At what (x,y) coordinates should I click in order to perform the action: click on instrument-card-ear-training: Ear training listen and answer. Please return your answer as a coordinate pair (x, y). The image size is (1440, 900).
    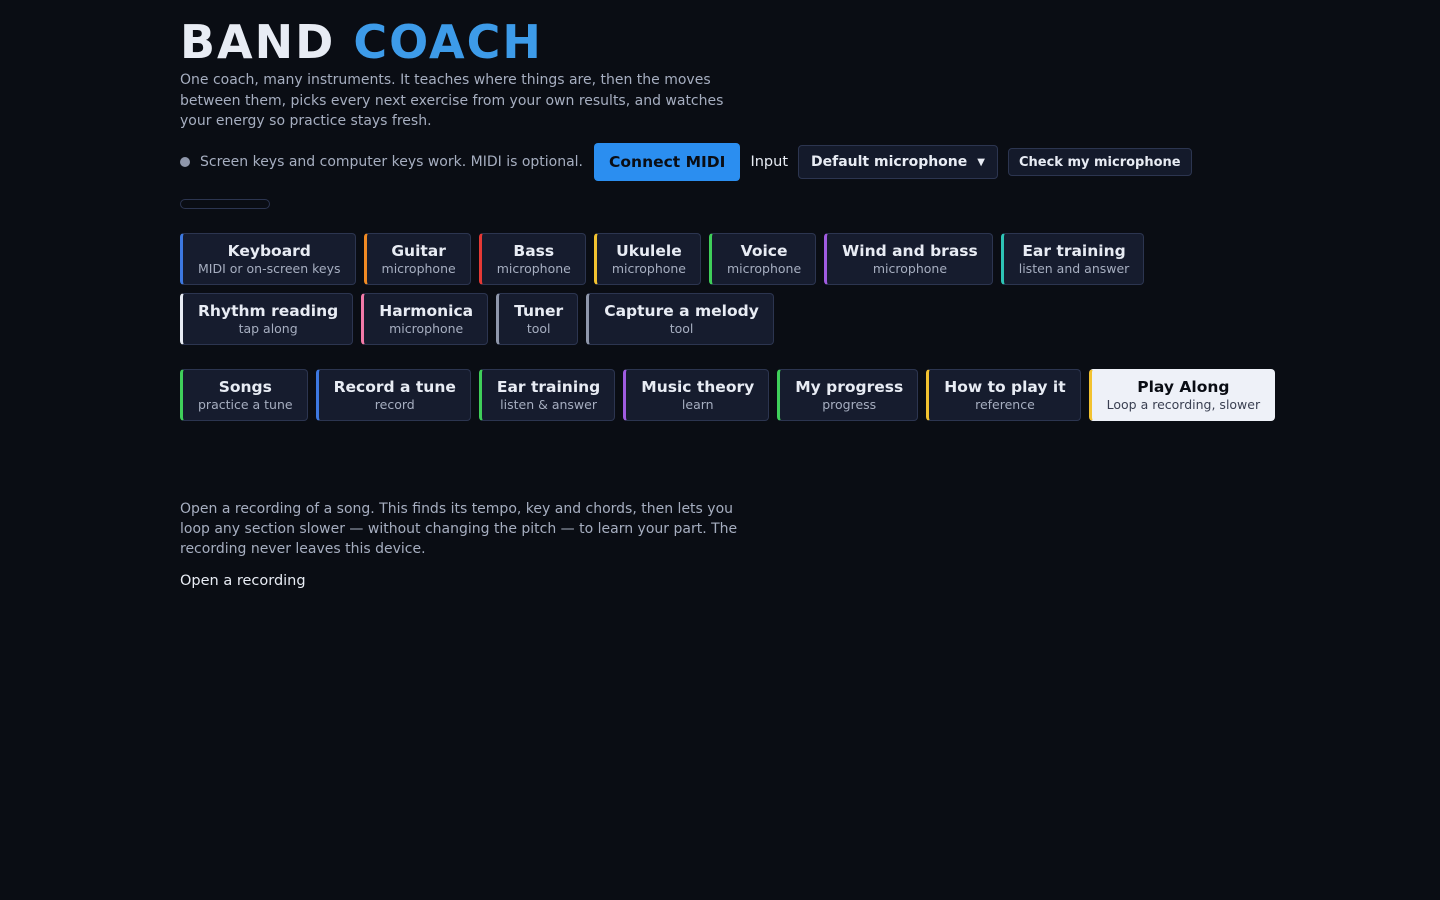
    Looking at the image, I should click on (1072, 259).